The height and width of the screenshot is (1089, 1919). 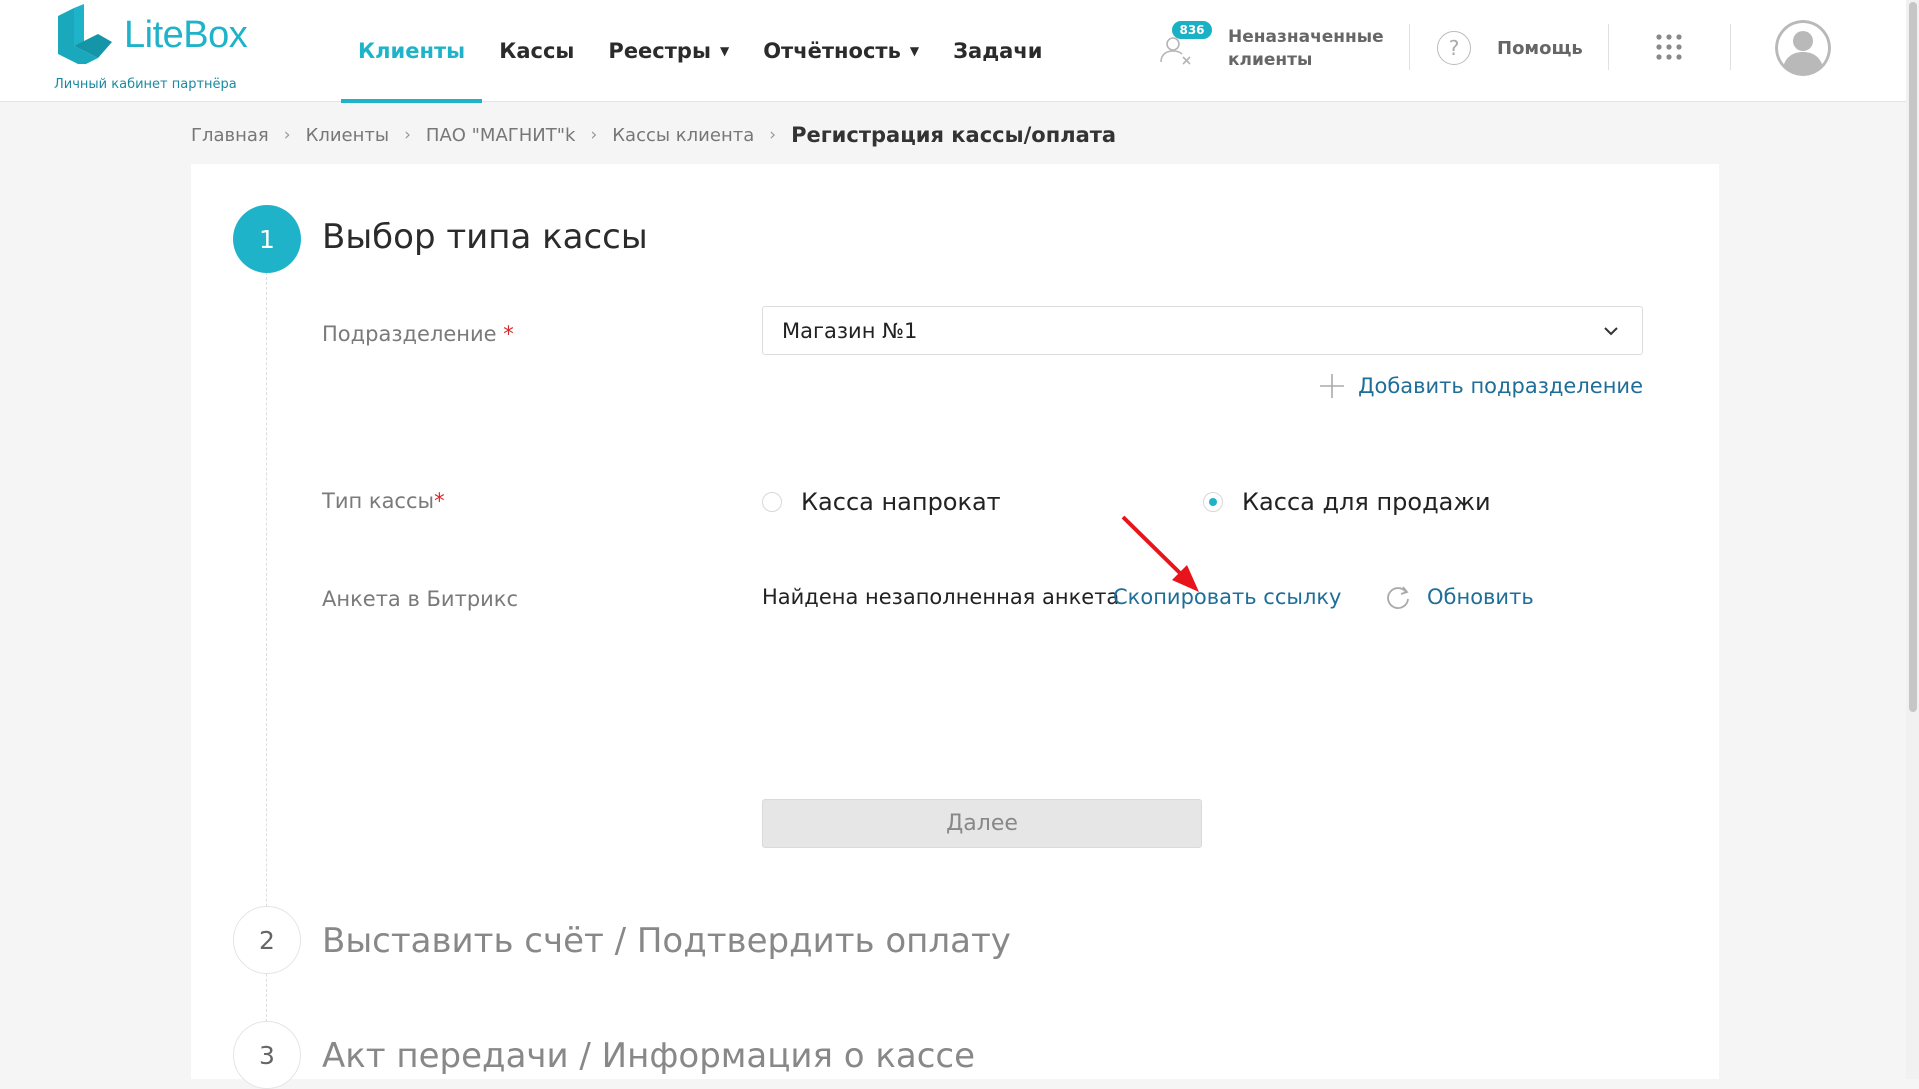 What do you see at coordinates (1306, 48) in the screenshot?
I see `unassigned-label: Неназначенные клиенты` at bounding box center [1306, 48].